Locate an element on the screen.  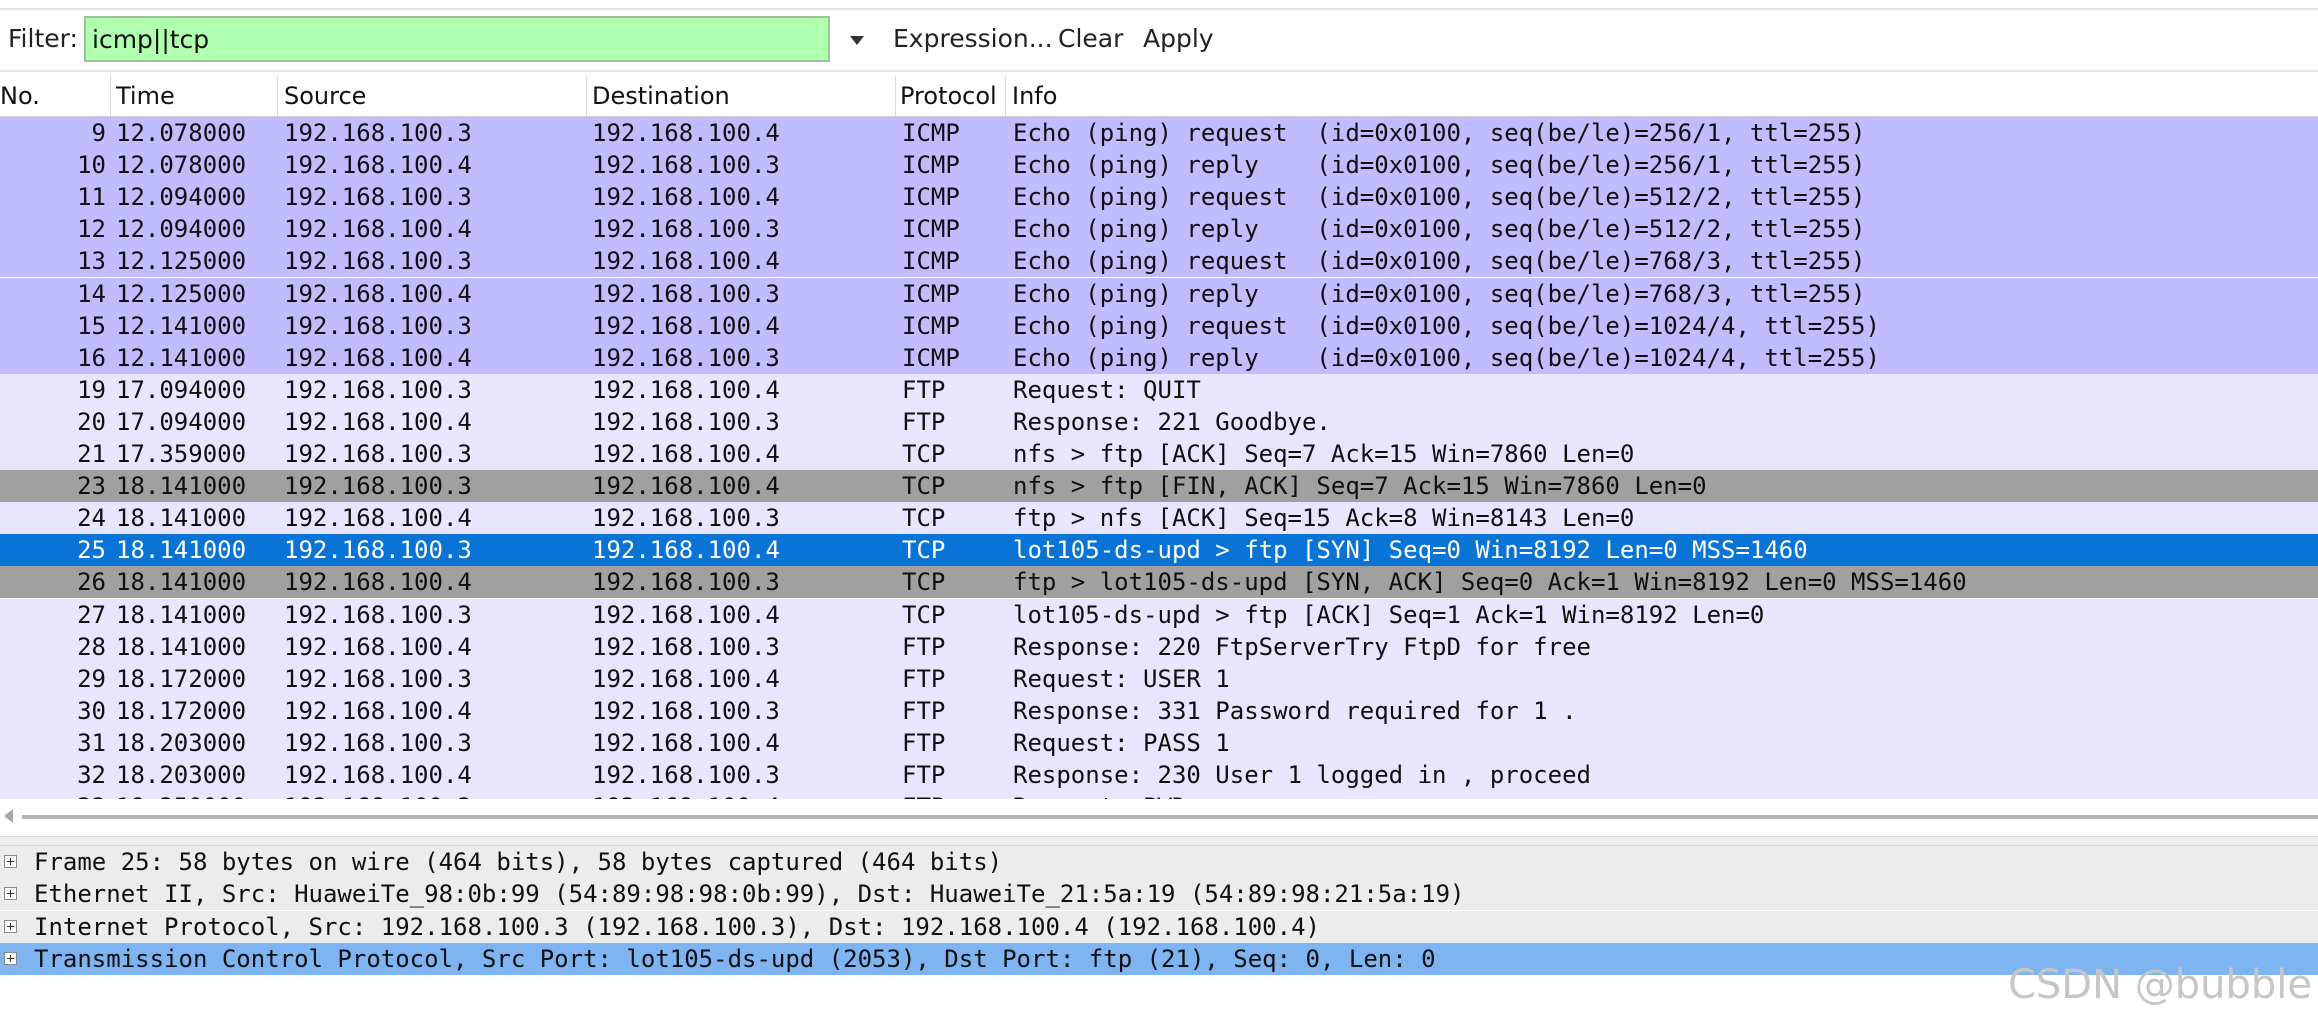
filter-history-dropdown-icon is located at coordinates (856, 39).